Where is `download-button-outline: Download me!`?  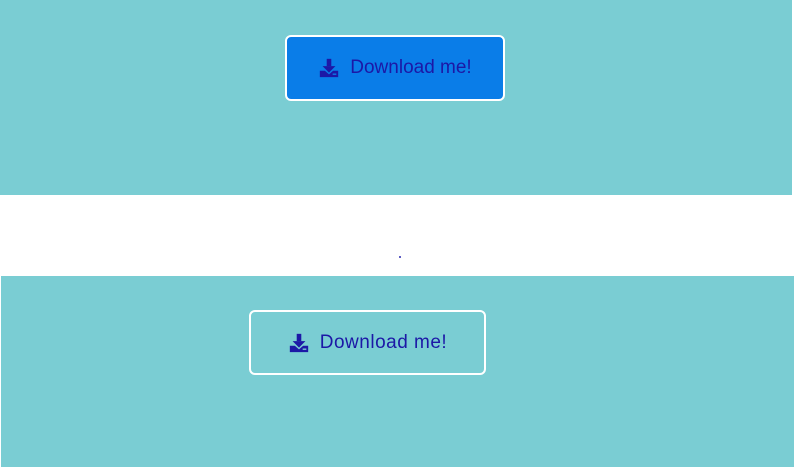
download-button-outline: Download me! is located at coordinates (367, 342).